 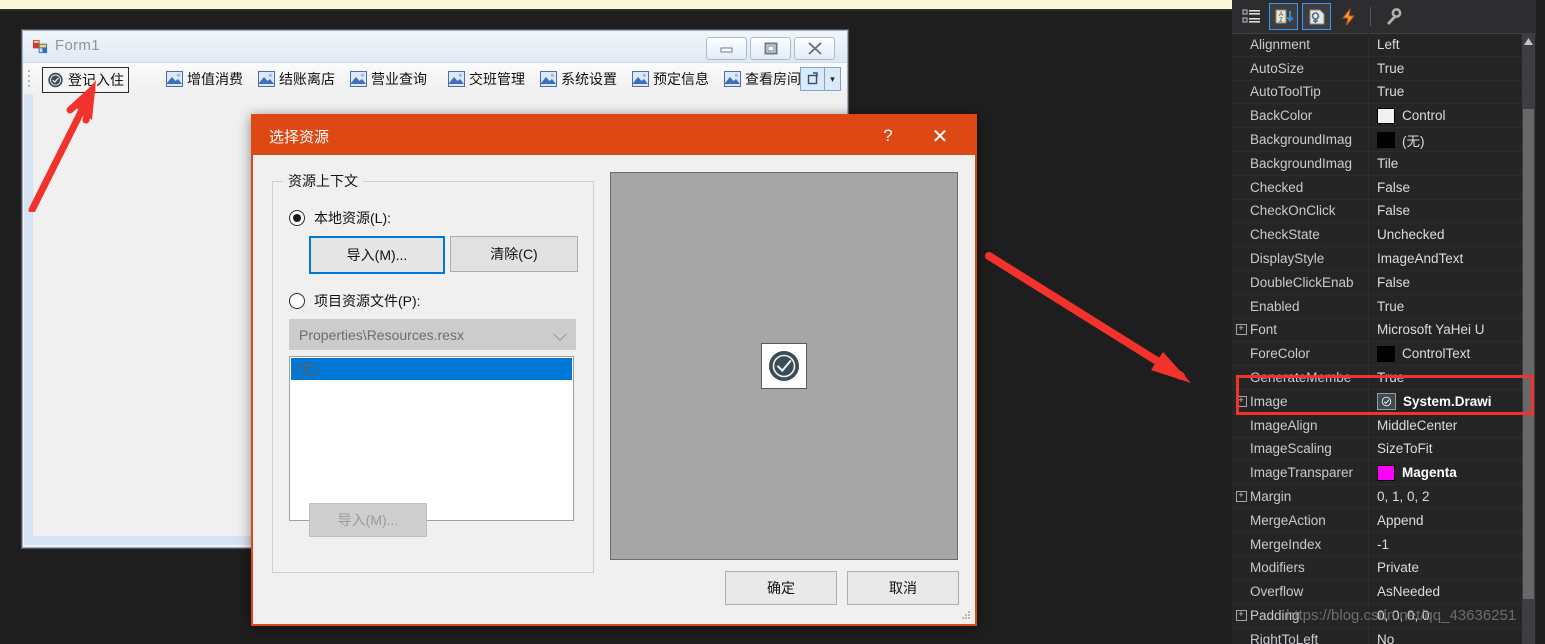 I want to click on property-row: RightToLeft No, so click(x=1388, y=635).